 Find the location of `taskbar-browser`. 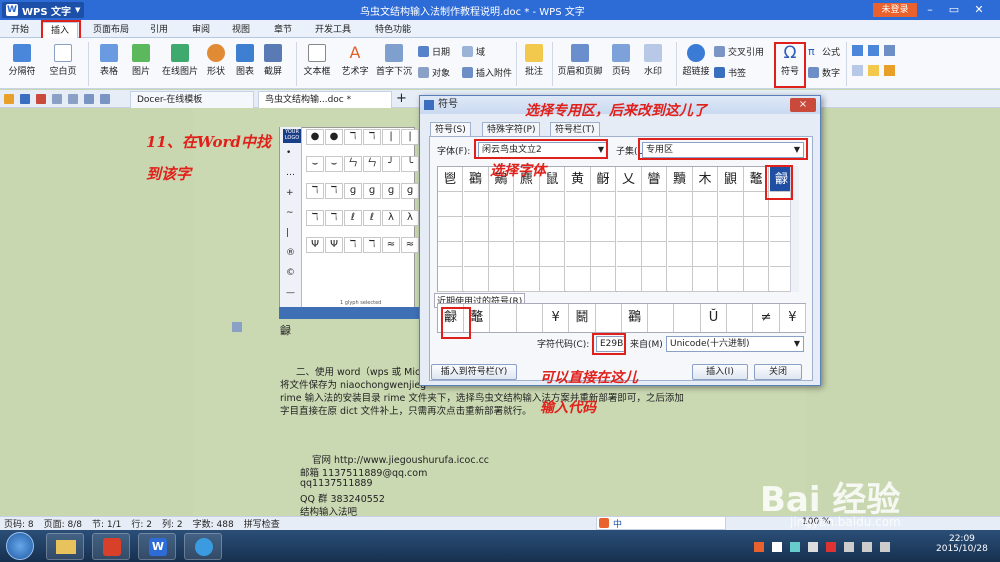

taskbar-browser is located at coordinates (203, 546).